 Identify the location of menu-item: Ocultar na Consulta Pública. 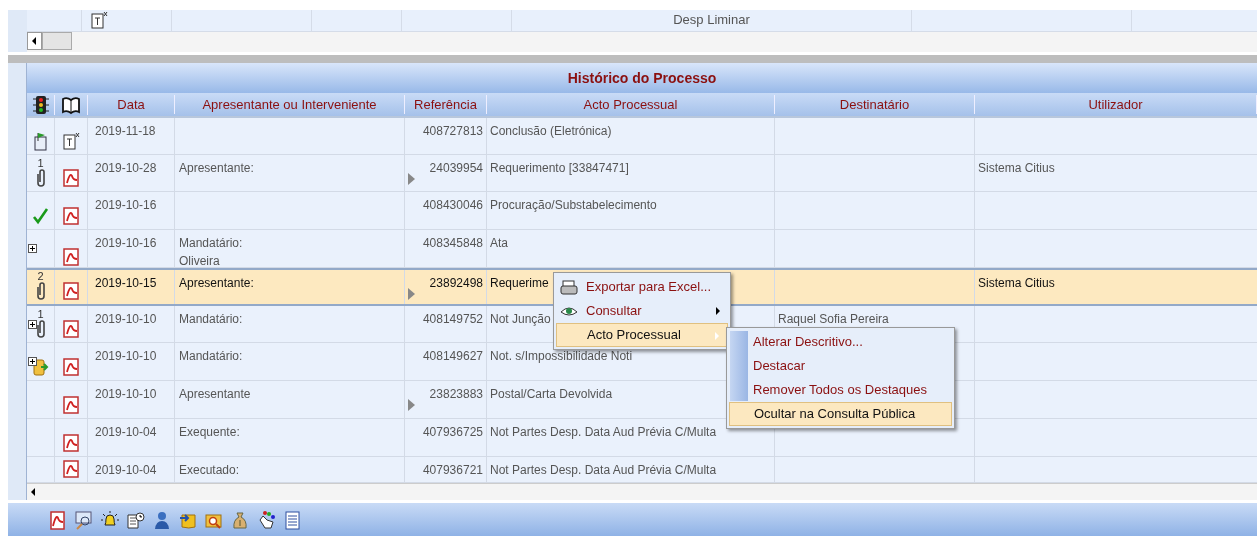
(840, 414).